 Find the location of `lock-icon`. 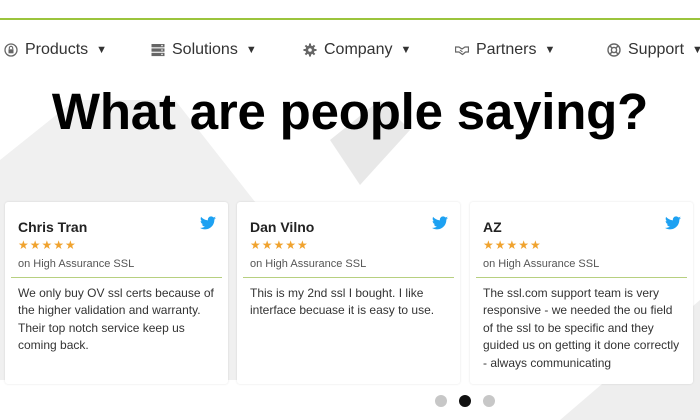

lock-icon is located at coordinates (11, 50).